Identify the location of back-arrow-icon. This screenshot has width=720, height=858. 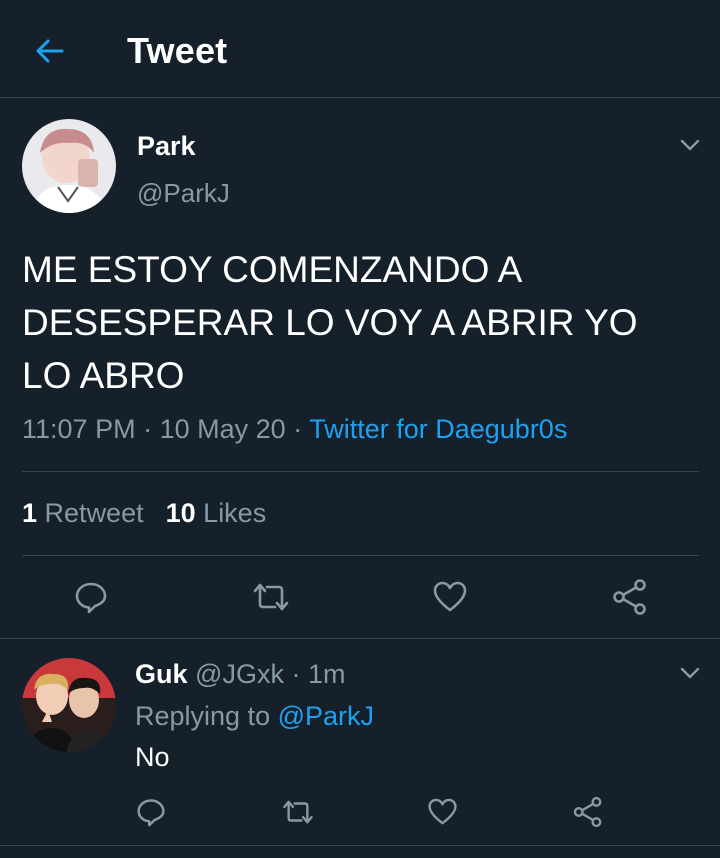
(50, 51).